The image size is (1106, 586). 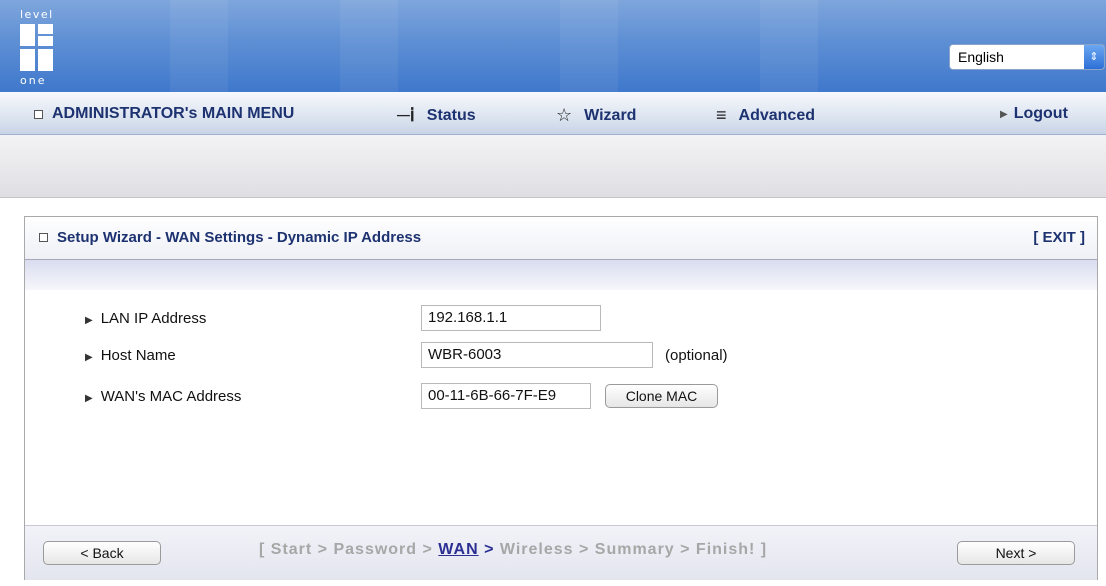 I want to click on language-select-value: English, so click(x=981, y=57).